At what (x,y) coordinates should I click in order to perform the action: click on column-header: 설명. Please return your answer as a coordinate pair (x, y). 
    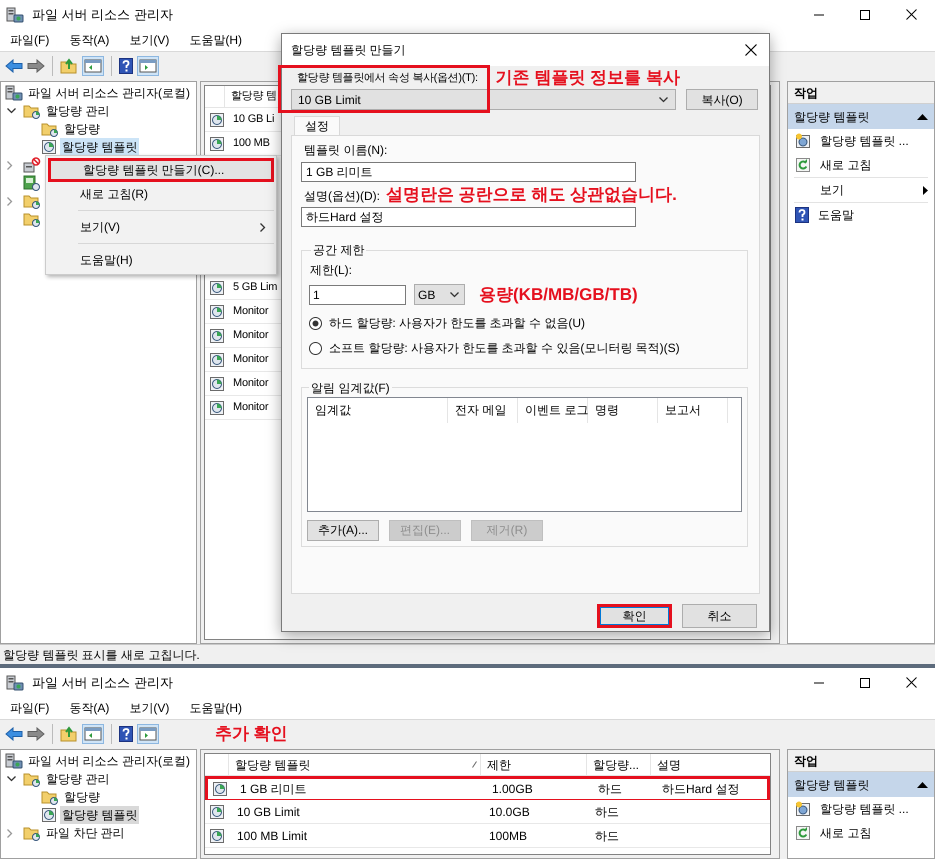
    Looking at the image, I should click on (710, 764).